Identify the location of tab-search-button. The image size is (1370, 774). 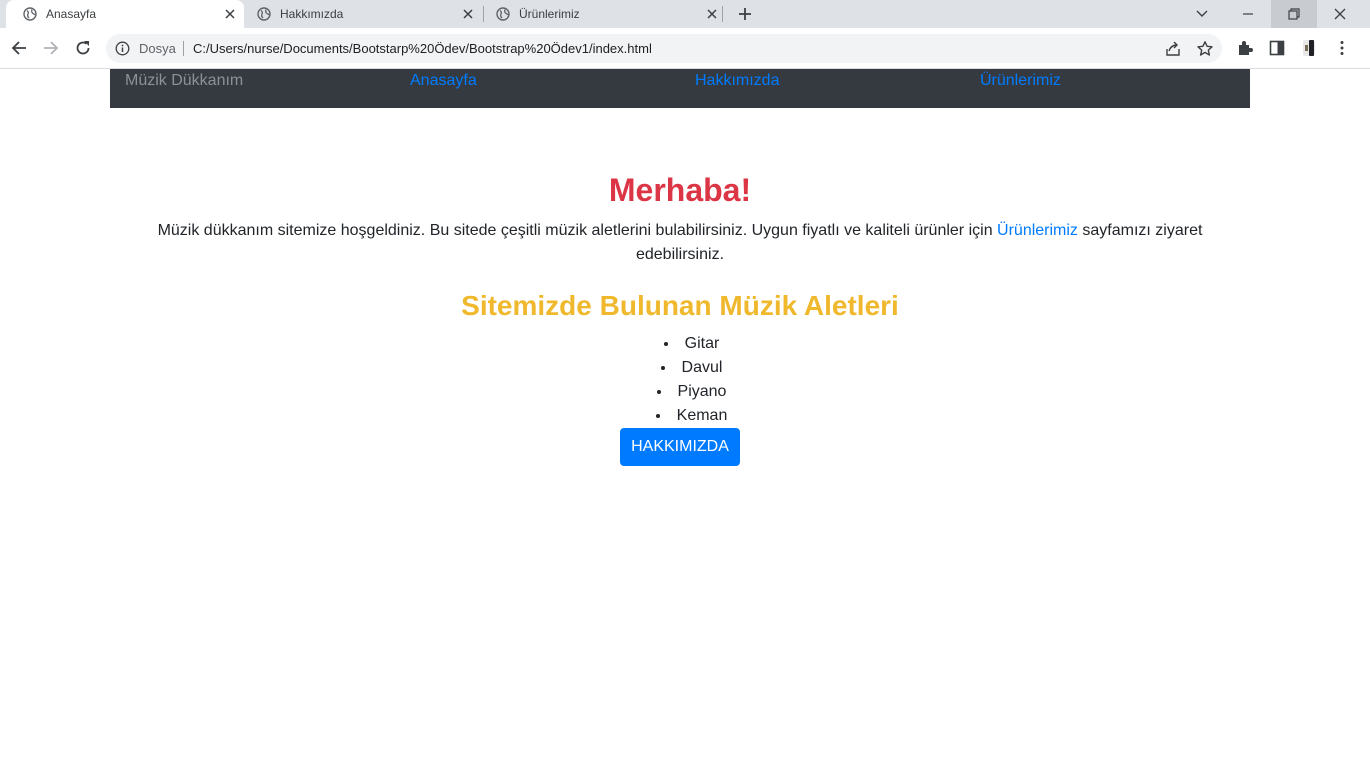
(1202, 14).